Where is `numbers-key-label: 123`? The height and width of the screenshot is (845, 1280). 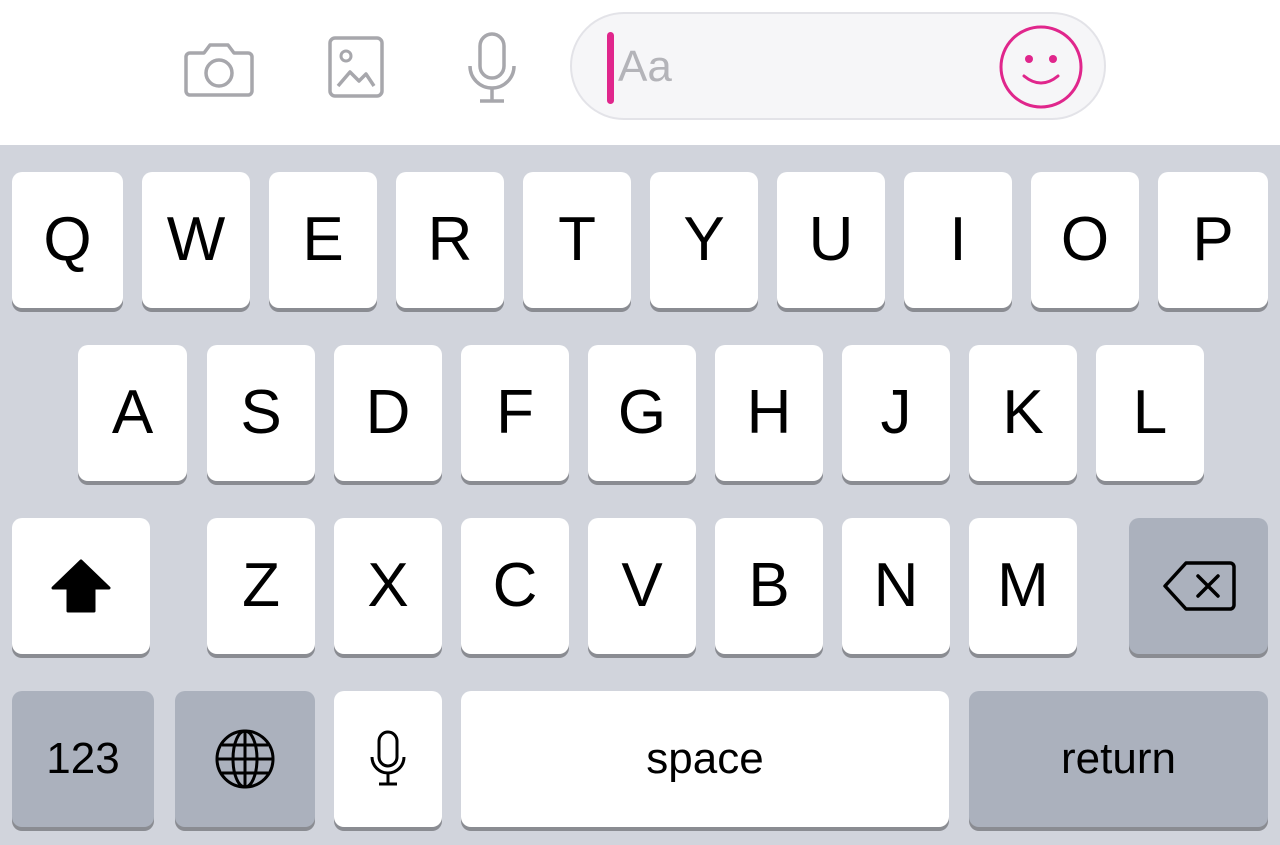
numbers-key-label: 123 is located at coordinates (83, 758).